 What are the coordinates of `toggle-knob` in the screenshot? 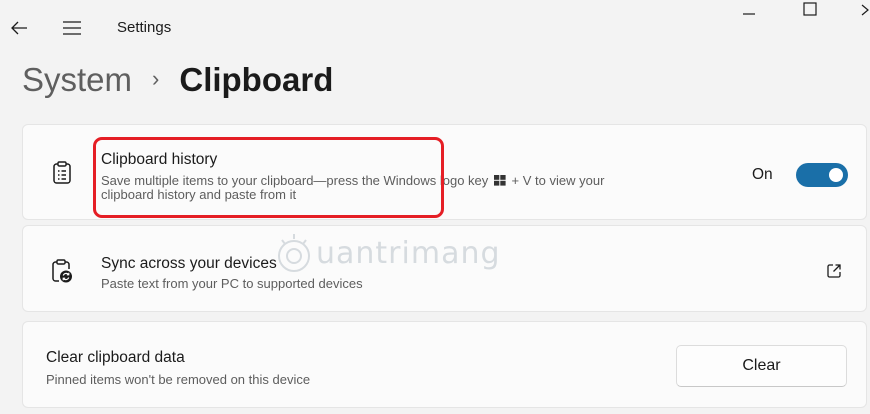 It's located at (836, 175).